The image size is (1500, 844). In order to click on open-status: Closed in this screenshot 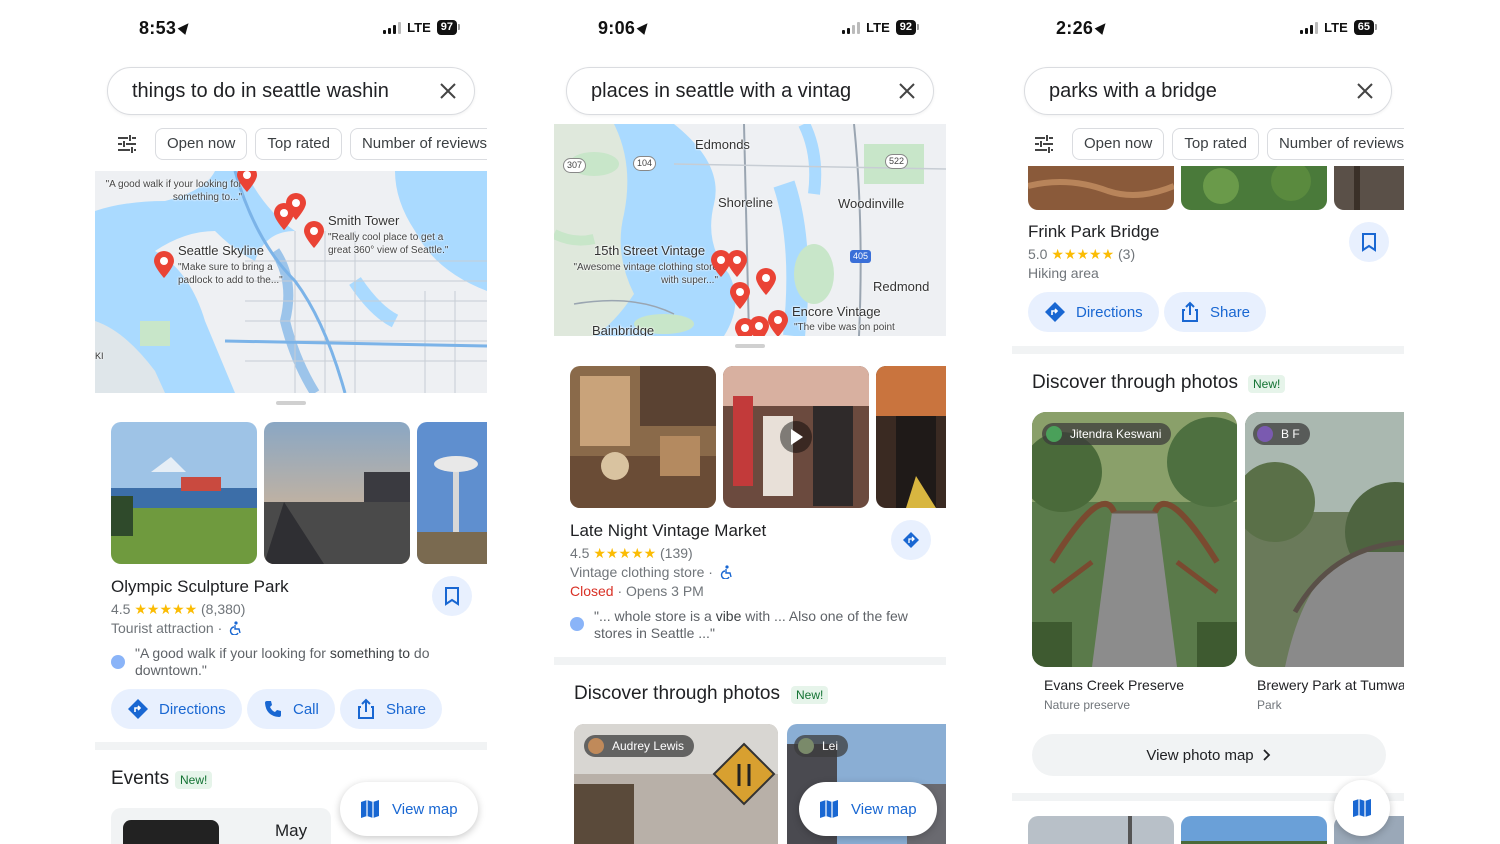, I will do `click(592, 591)`.